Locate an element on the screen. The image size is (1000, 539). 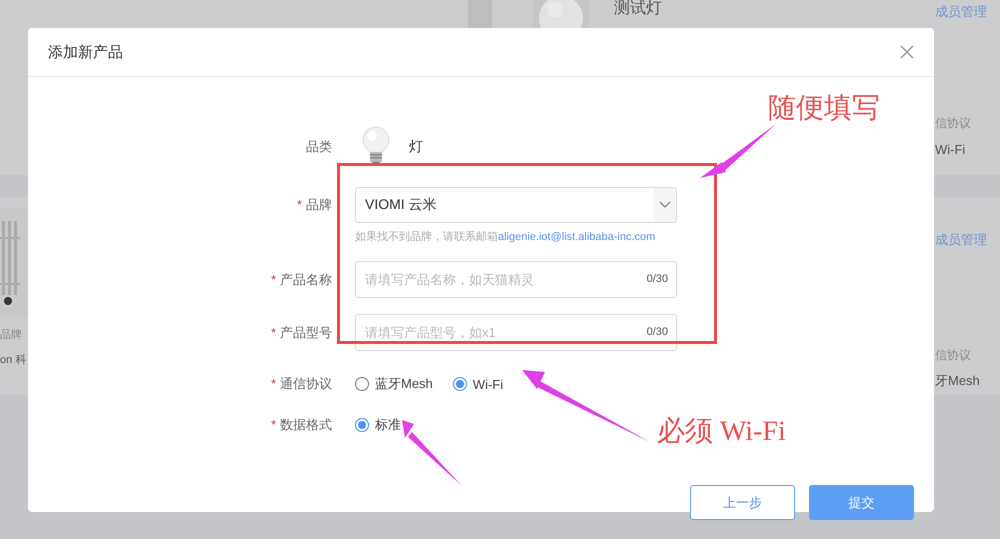
radio-option: Wi-Fi is located at coordinates (478, 384).